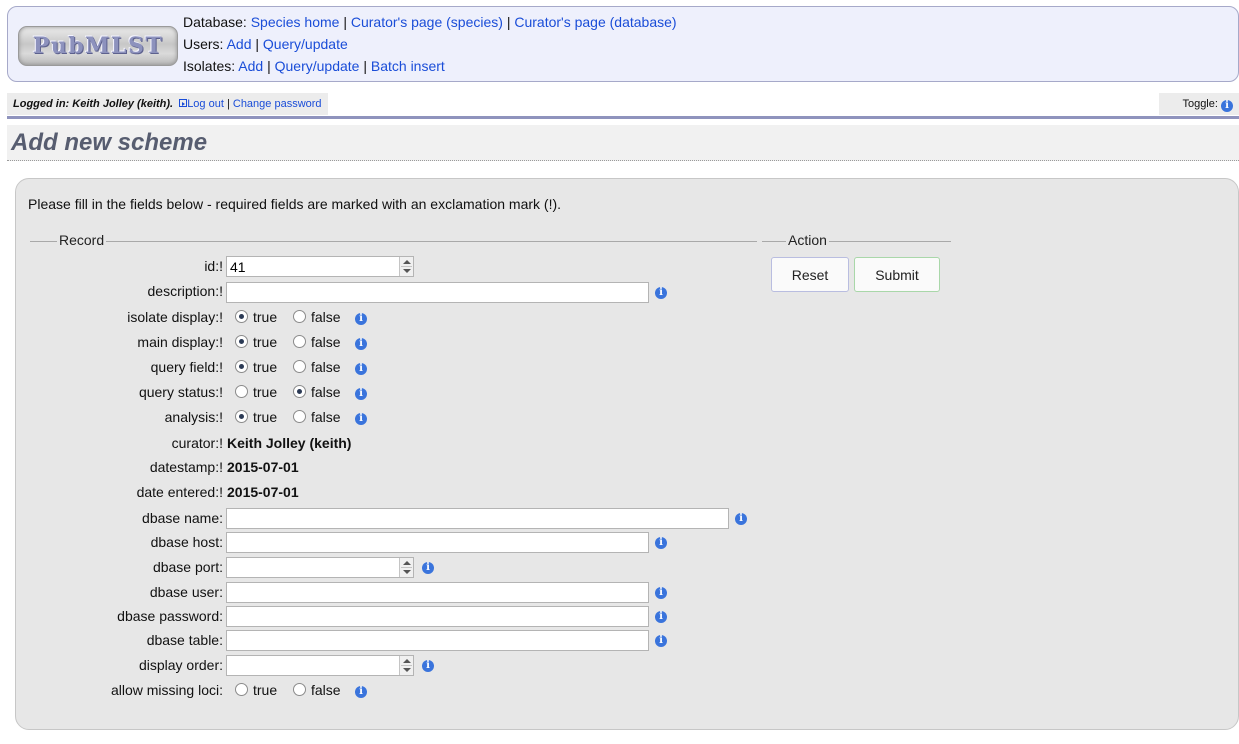 The height and width of the screenshot is (744, 1239). I want to click on record-fieldset-border, so click(393, 241).